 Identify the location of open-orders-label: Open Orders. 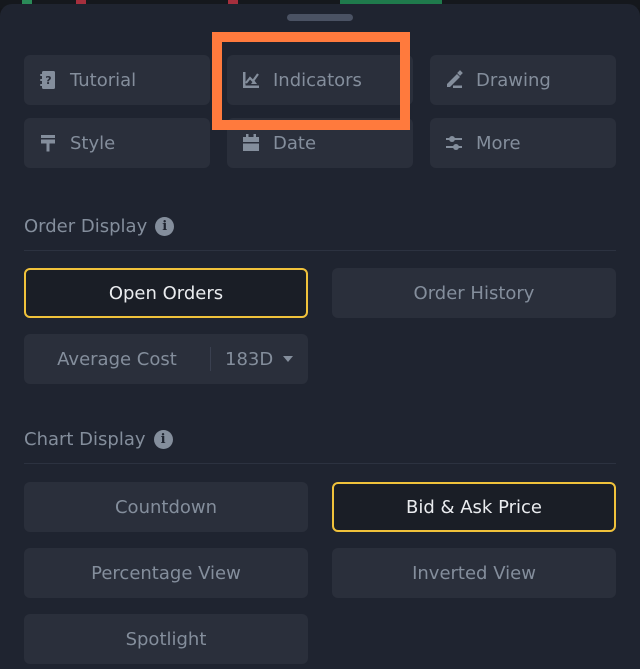
(166, 293).